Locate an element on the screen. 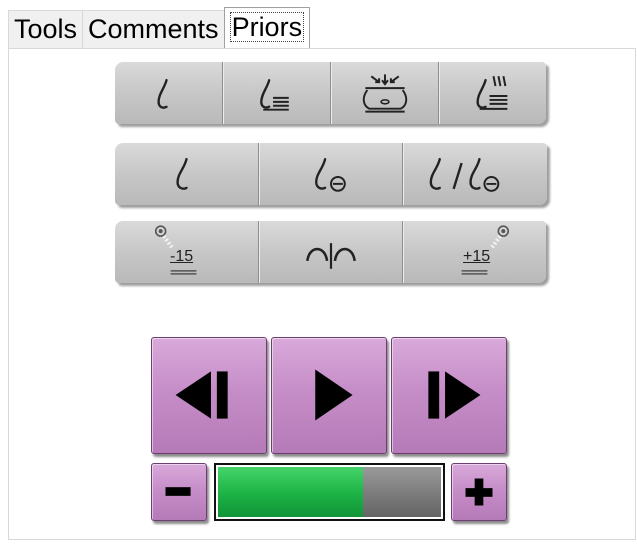  breast-rays-button is located at coordinates (492, 93).